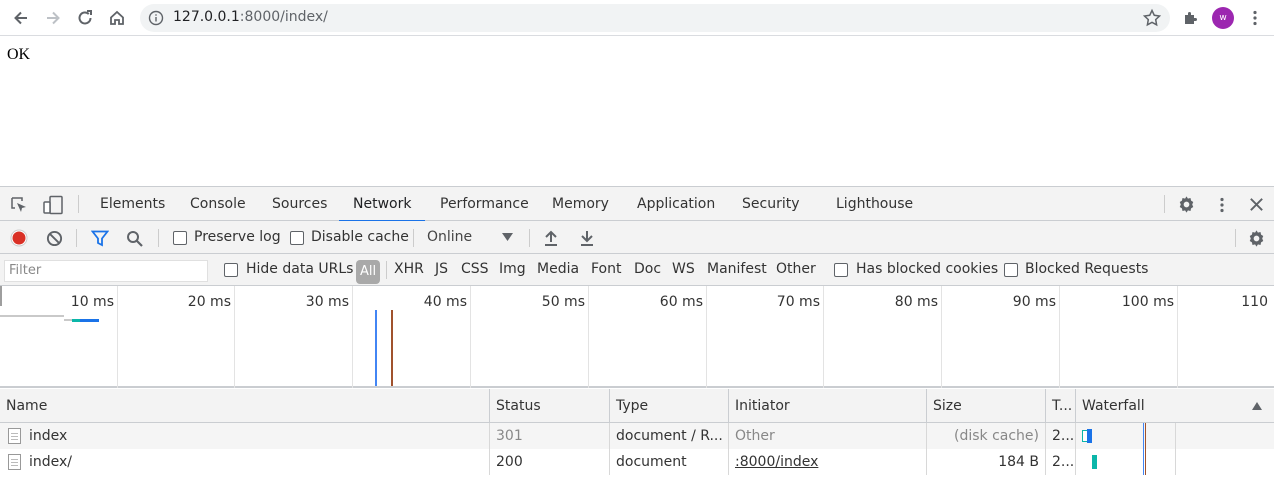 The width and height of the screenshot is (1274, 480). Describe the element at coordinates (587, 238) in the screenshot. I see `export-har-icon` at that location.